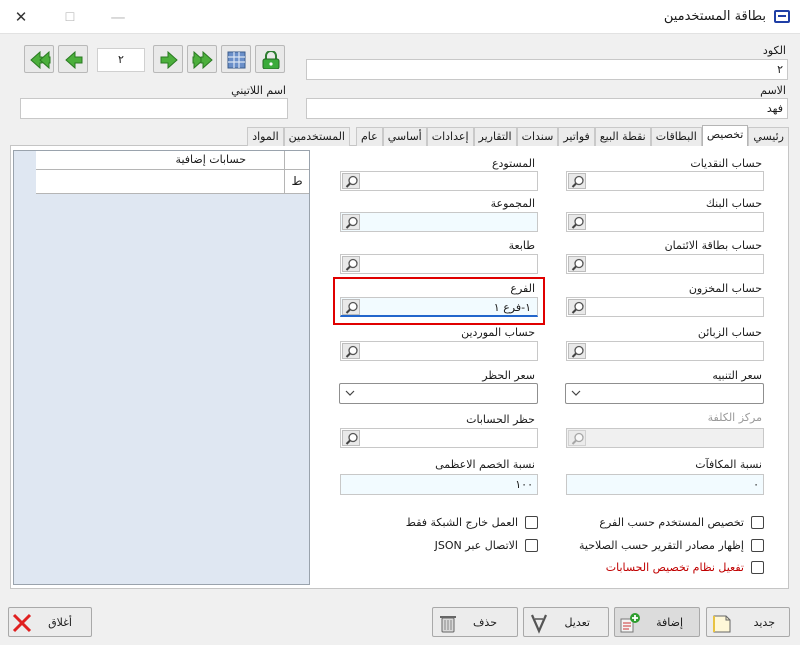  I want to click on tab-basic: أساسي, so click(404, 136).